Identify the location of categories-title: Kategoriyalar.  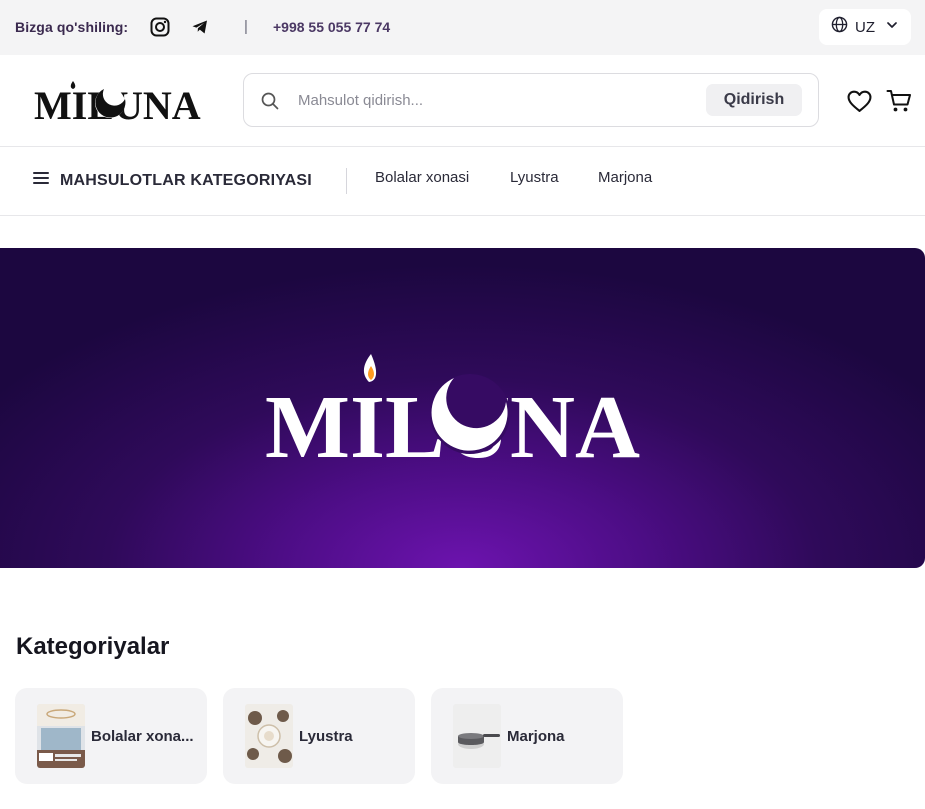
(93, 646).